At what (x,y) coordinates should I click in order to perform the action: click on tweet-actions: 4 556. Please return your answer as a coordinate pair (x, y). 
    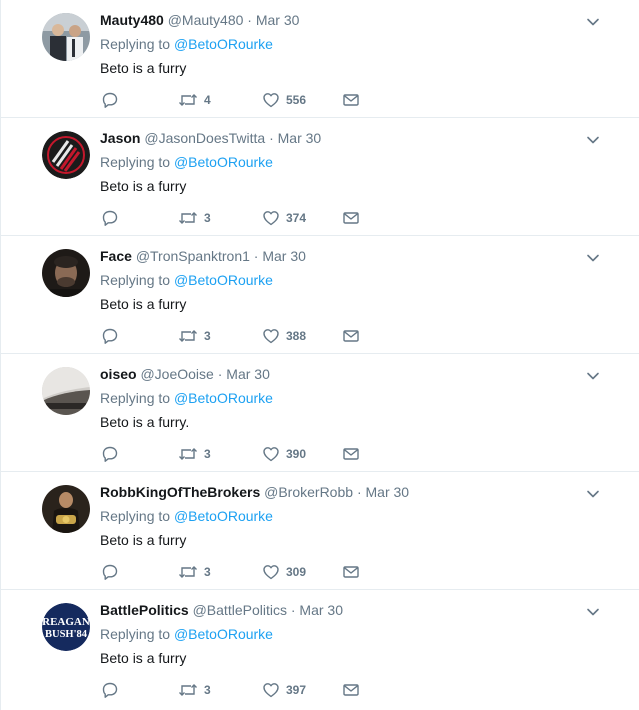
    Looking at the image, I should click on (236, 100).